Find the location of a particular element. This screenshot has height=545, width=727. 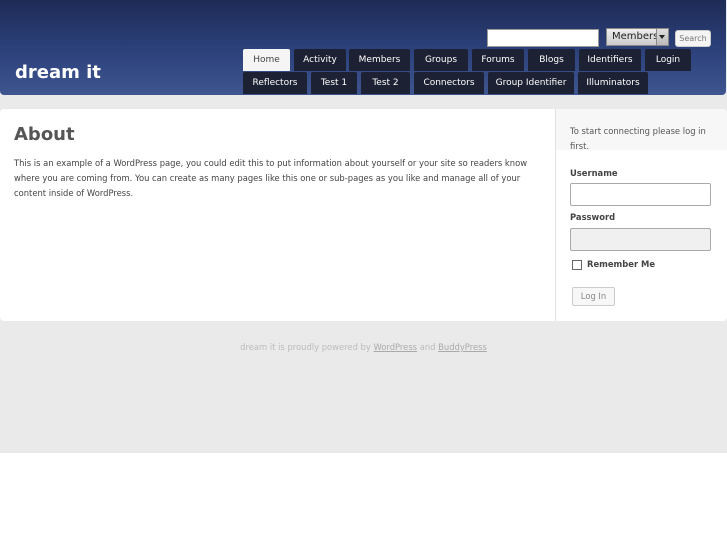

search-input is located at coordinates (543, 38).